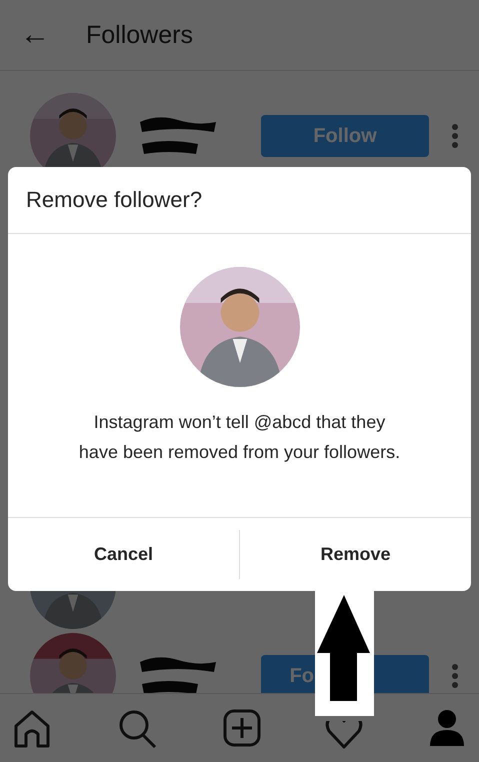  Describe the element at coordinates (447, 728) in the screenshot. I see `profile-icon` at that location.